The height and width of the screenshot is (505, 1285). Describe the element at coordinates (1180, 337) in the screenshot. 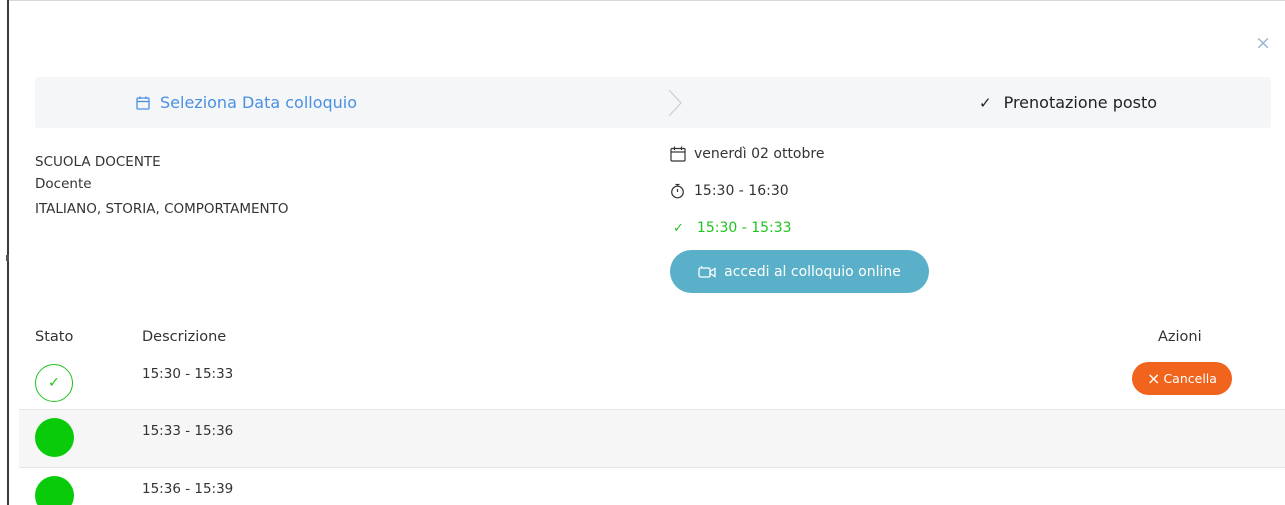

I see `column-header-actions: Azioni` at that location.